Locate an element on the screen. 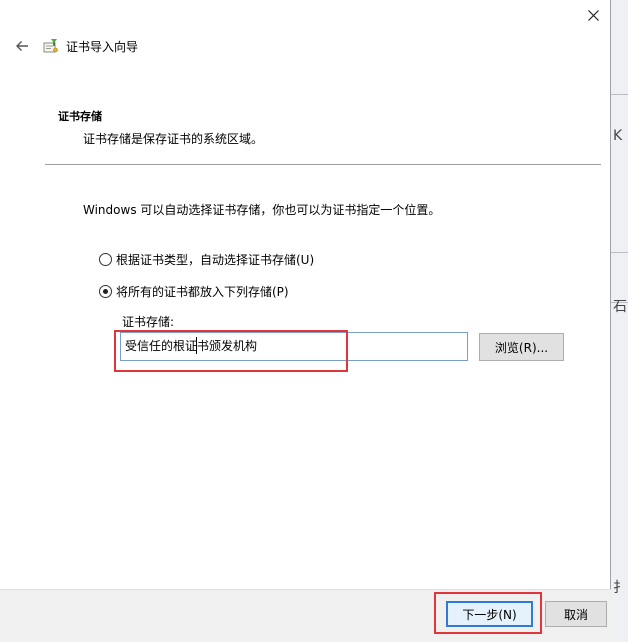 The height and width of the screenshot is (642, 628). radio-button-selected is located at coordinates (105, 291).